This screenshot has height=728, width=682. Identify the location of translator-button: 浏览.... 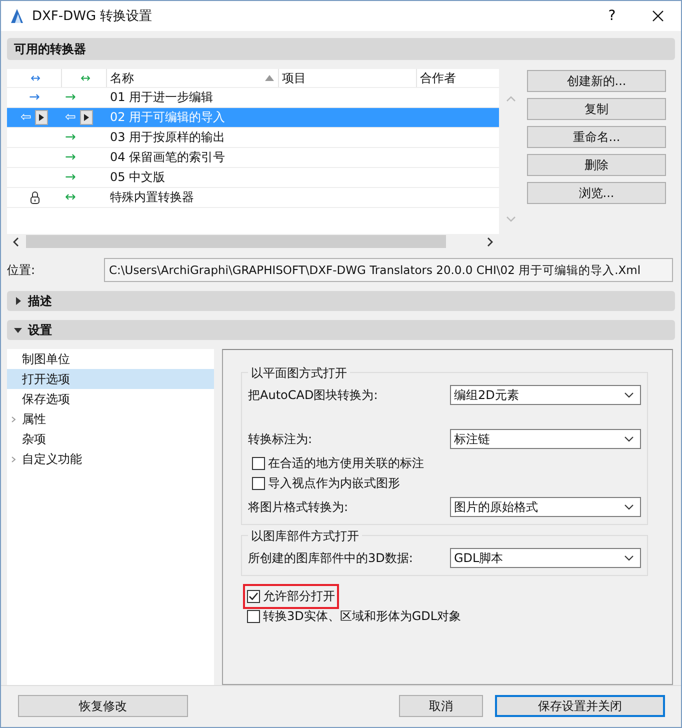
(596, 193).